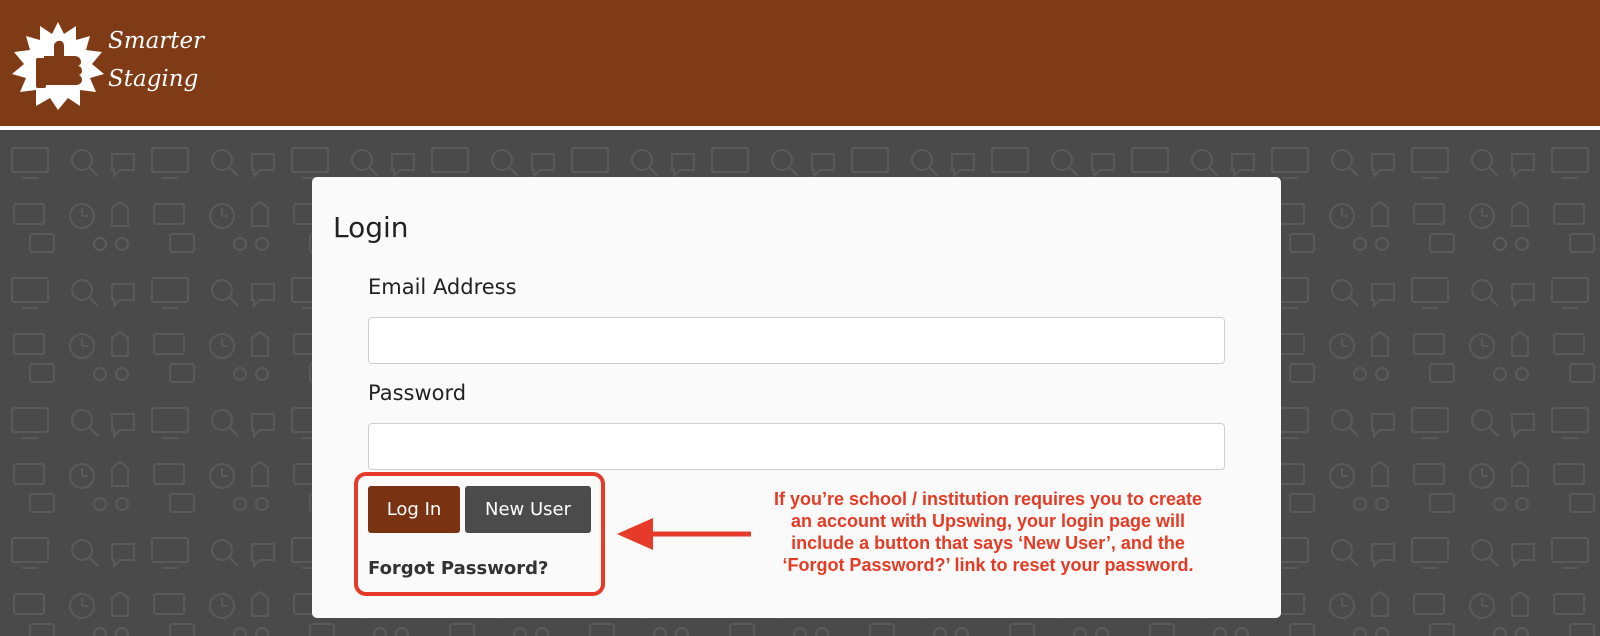 This screenshot has width=1600, height=636. What do you see at coordinates (684, 534) in the screenshot?
I see `annotation-arrow-icon` at bounding box center [684, 534].